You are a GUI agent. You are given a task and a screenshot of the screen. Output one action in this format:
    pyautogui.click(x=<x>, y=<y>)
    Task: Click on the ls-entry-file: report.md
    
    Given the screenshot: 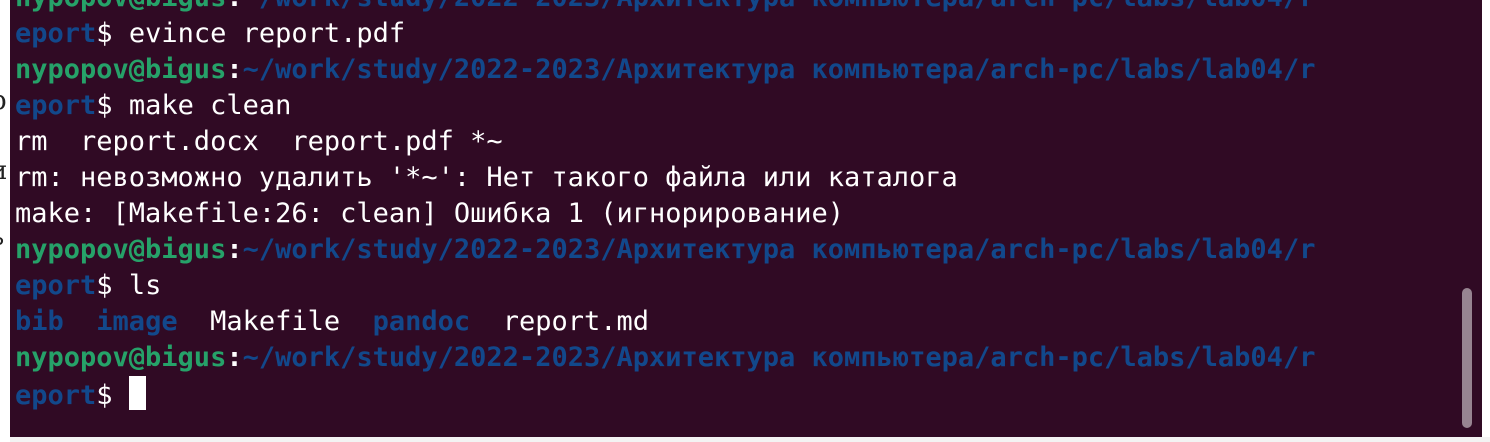 What is the action you would take?
    pyautogui.click(x=576, y=321)
    